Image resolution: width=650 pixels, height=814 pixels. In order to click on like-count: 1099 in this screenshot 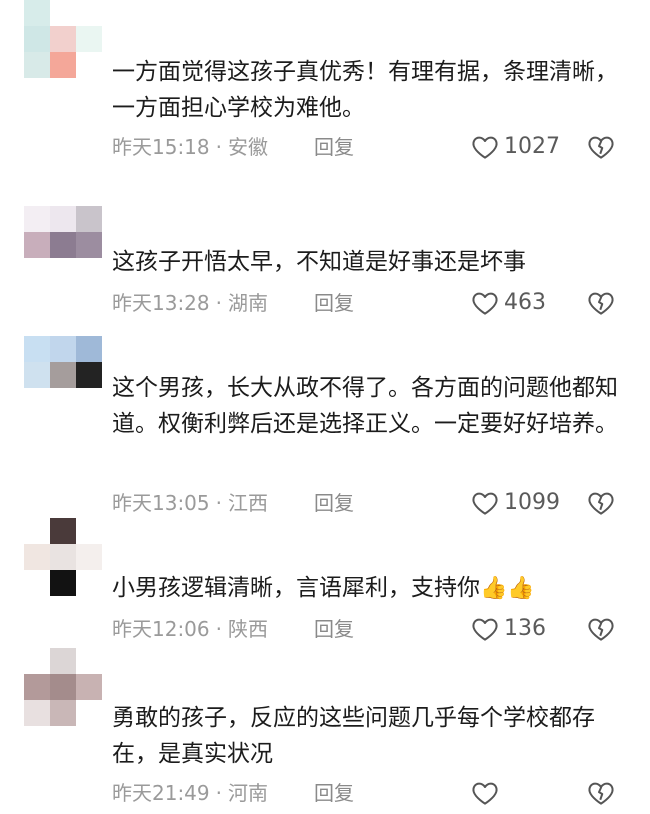, I will do `click(532, 502)`.